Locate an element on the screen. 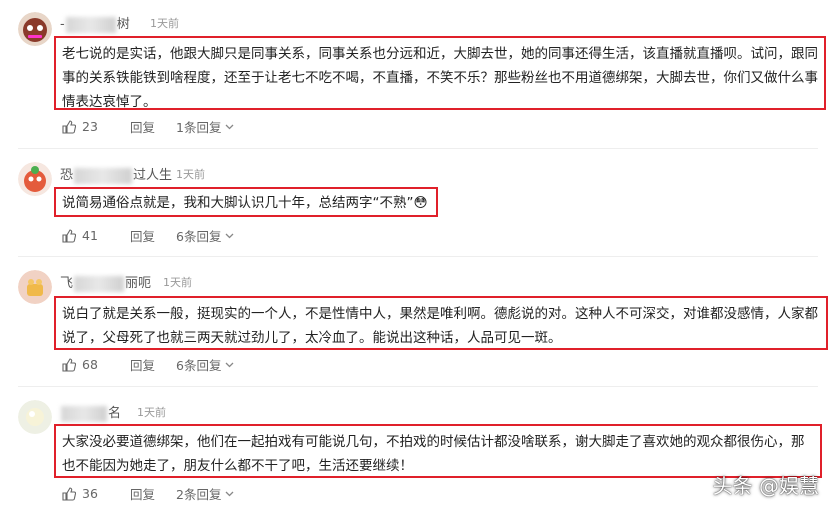 The height and width of the screenshot is (509, 831). comment-actions: 41 回复 6条回复 is located at coordinates (148, 235).